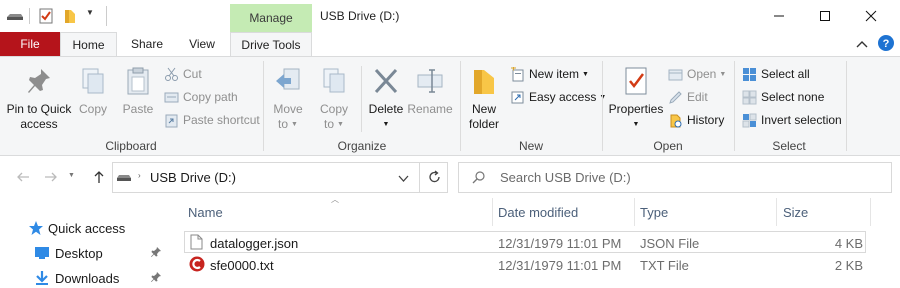 This screenshot has height=288, width=900. I want to click on file-type: JSON File, so click(670, 243).